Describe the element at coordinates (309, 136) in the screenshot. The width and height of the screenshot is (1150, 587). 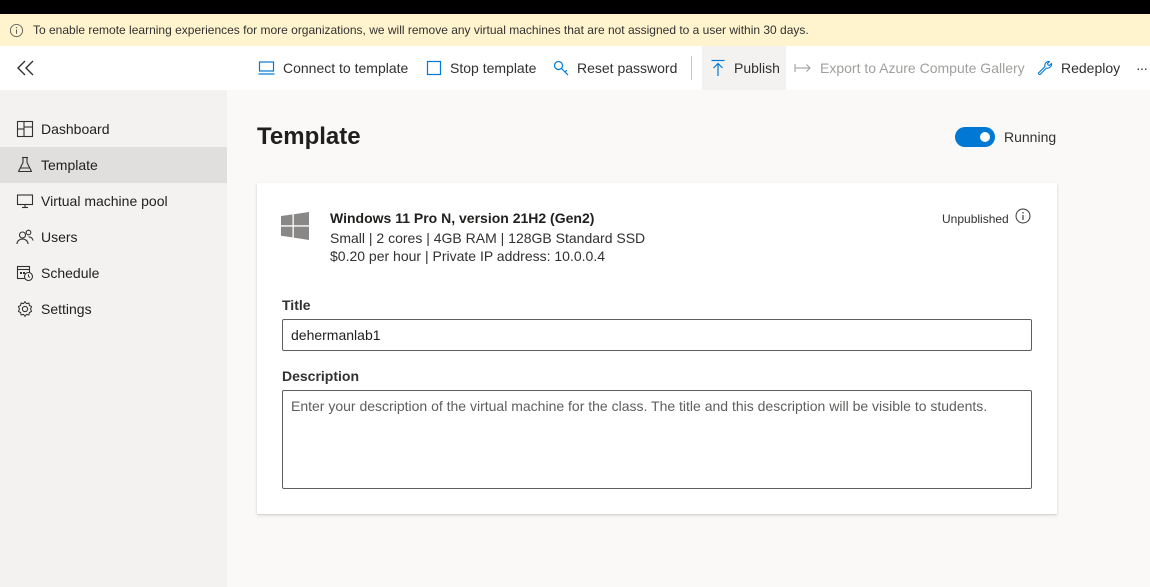
I see `page-title: Template` at that location.